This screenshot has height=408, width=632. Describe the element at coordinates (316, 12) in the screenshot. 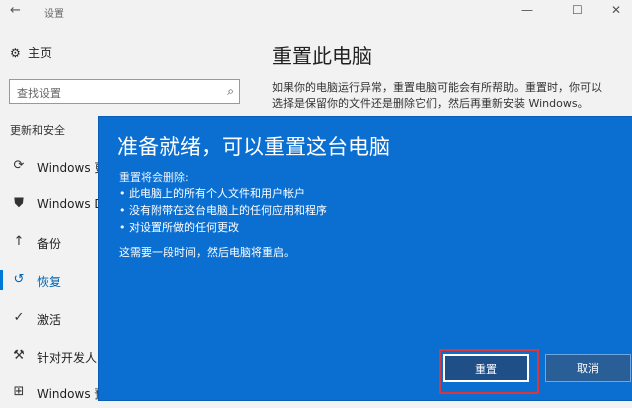

I see `title-bar: ← 设置 — ☐ ✕` at that location.